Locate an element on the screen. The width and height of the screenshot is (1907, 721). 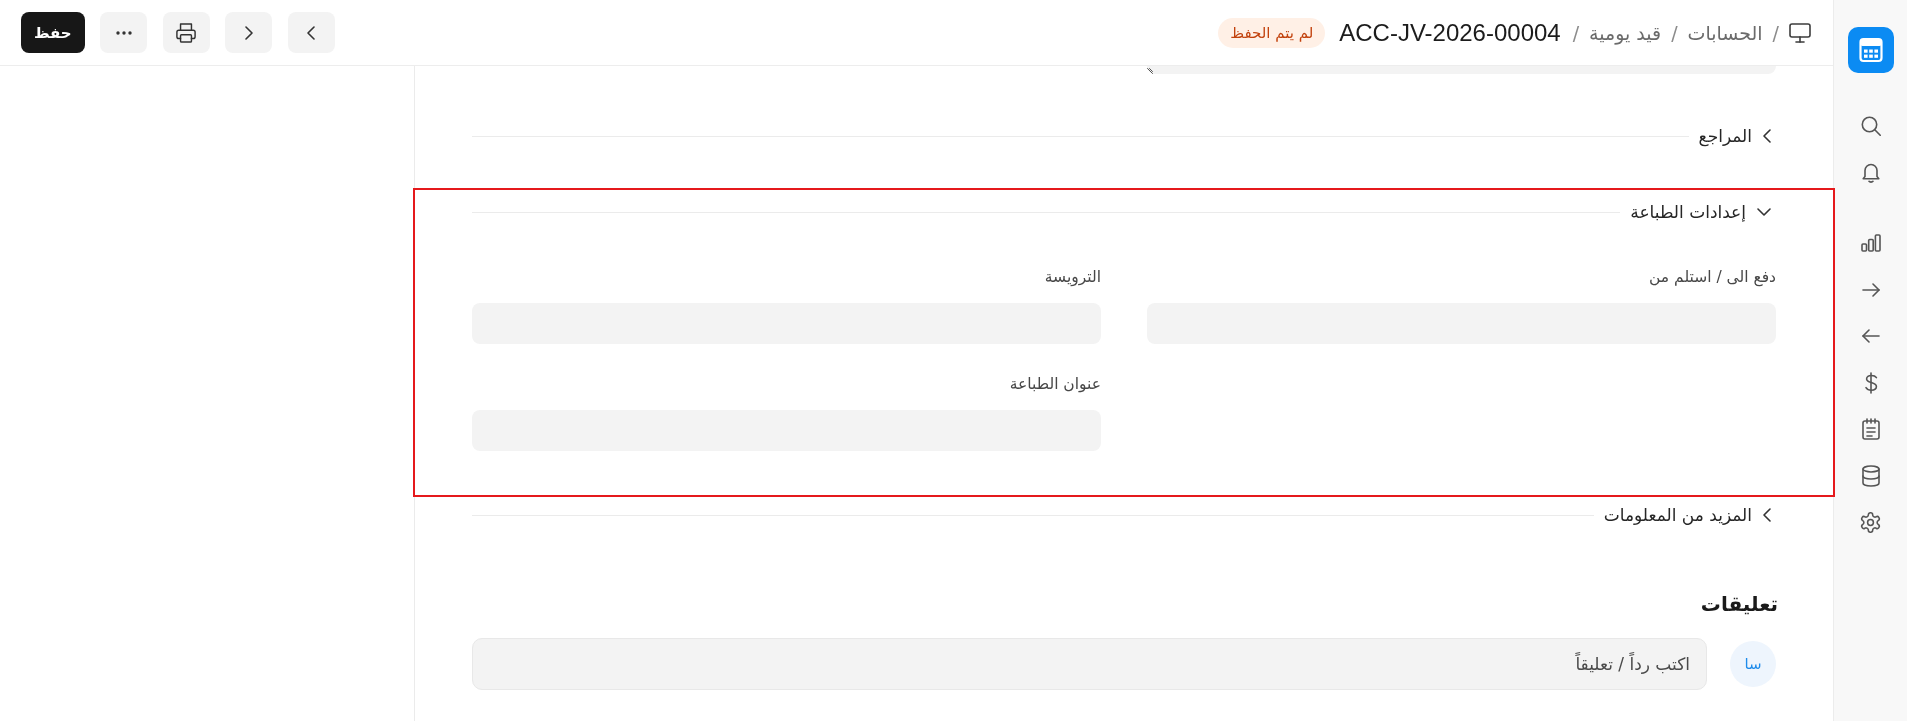
bar-chart-icon is located at coordinates (1870, 243).